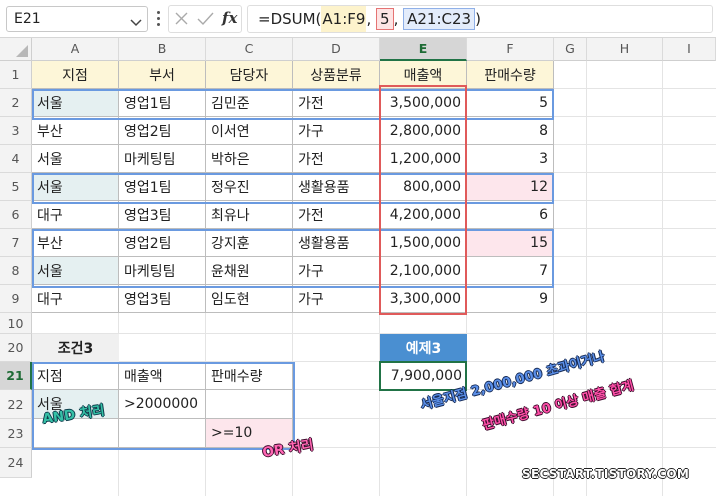 This screenshot has height=496, width=716. What do you see at coordinates (16, 404) in the screenshot?
I see `row-header-22: 22` at bounding box center [16, 404].